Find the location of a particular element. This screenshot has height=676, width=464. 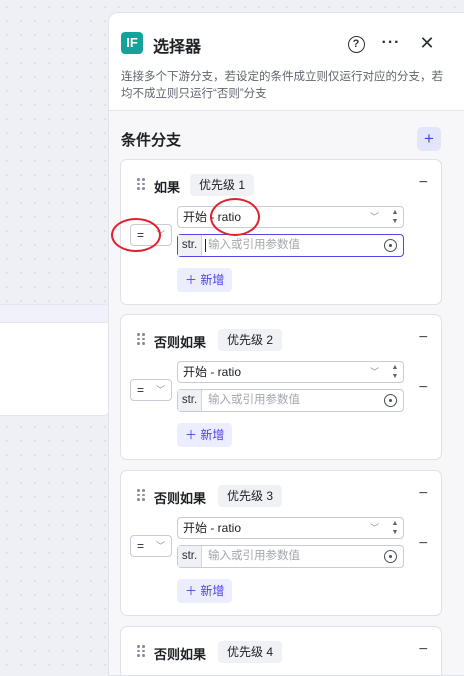

if-node-icon: IF is located at coordinates (132, 43).